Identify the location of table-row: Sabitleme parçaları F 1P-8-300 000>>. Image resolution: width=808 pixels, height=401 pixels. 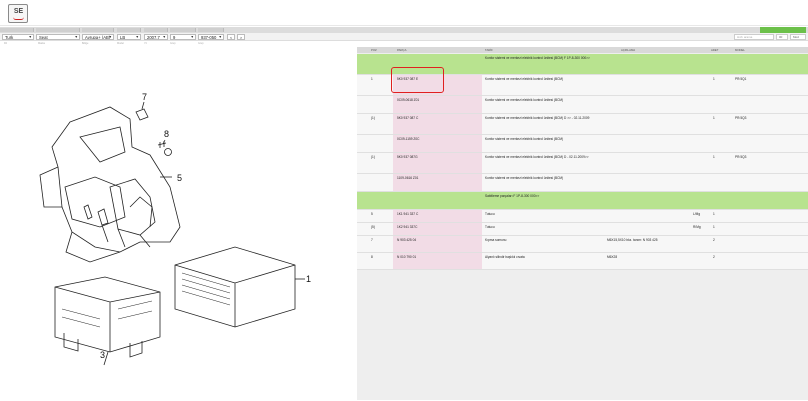
(582, 200).